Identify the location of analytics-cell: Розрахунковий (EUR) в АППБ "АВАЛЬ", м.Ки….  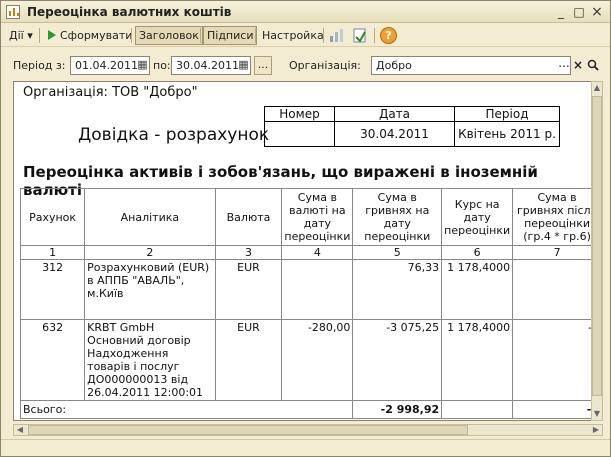
(150, 289).